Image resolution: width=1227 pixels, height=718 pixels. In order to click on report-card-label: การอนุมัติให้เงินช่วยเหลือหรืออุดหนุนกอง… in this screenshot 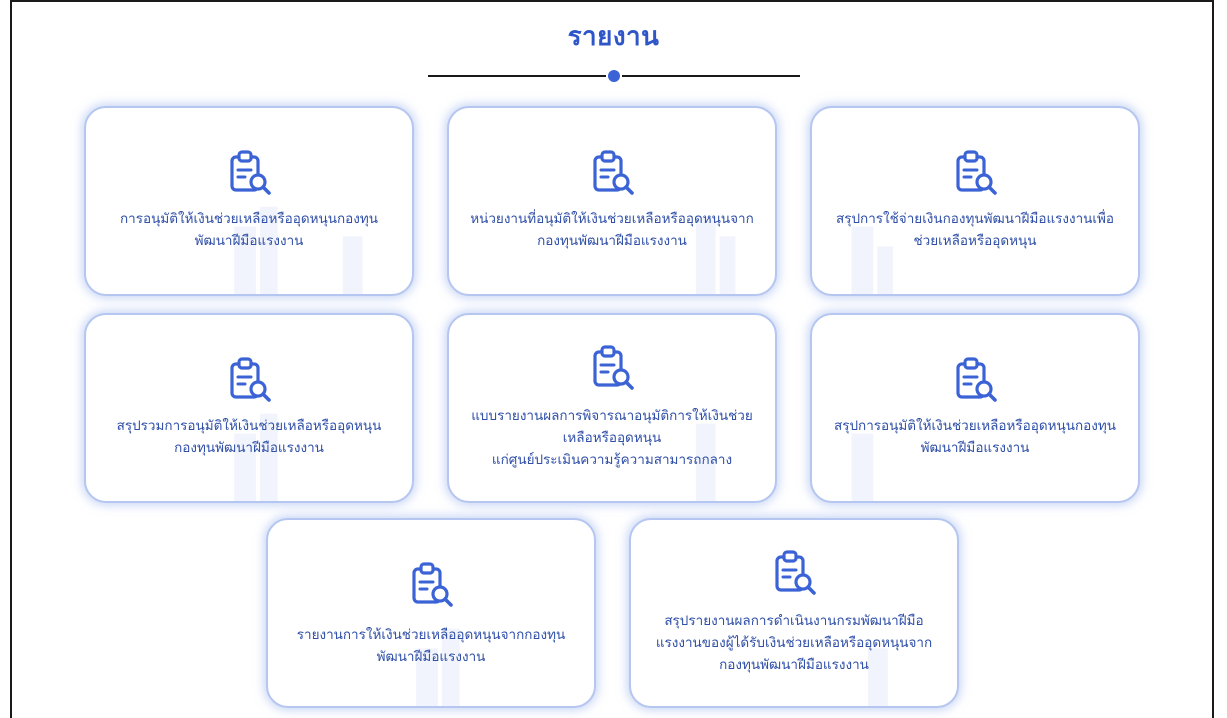, I will do `click(249, 230)`.